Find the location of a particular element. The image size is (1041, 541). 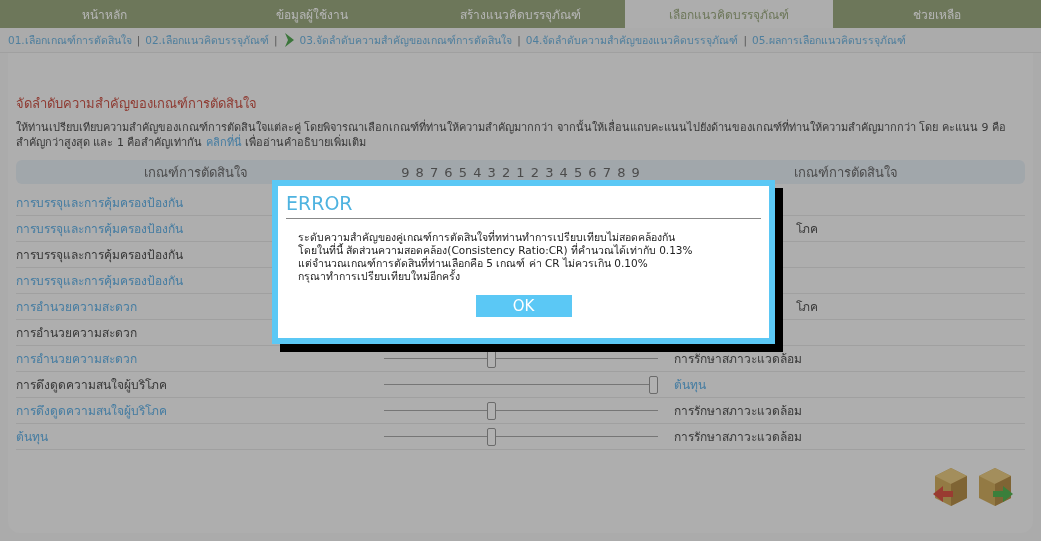

step-link: 05.ผลการเลือกแนวคิดบรรจุภัณฑ์ is located at coordinates (829, 40).